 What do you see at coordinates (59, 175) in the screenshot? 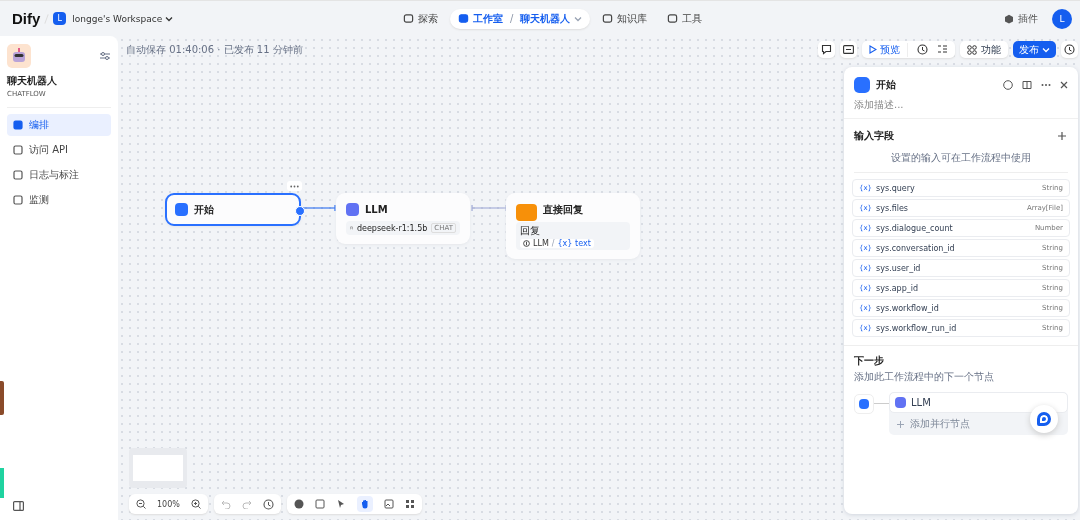
I see `sidebar-item: 日志与标注` at bounding box center [59, 175].